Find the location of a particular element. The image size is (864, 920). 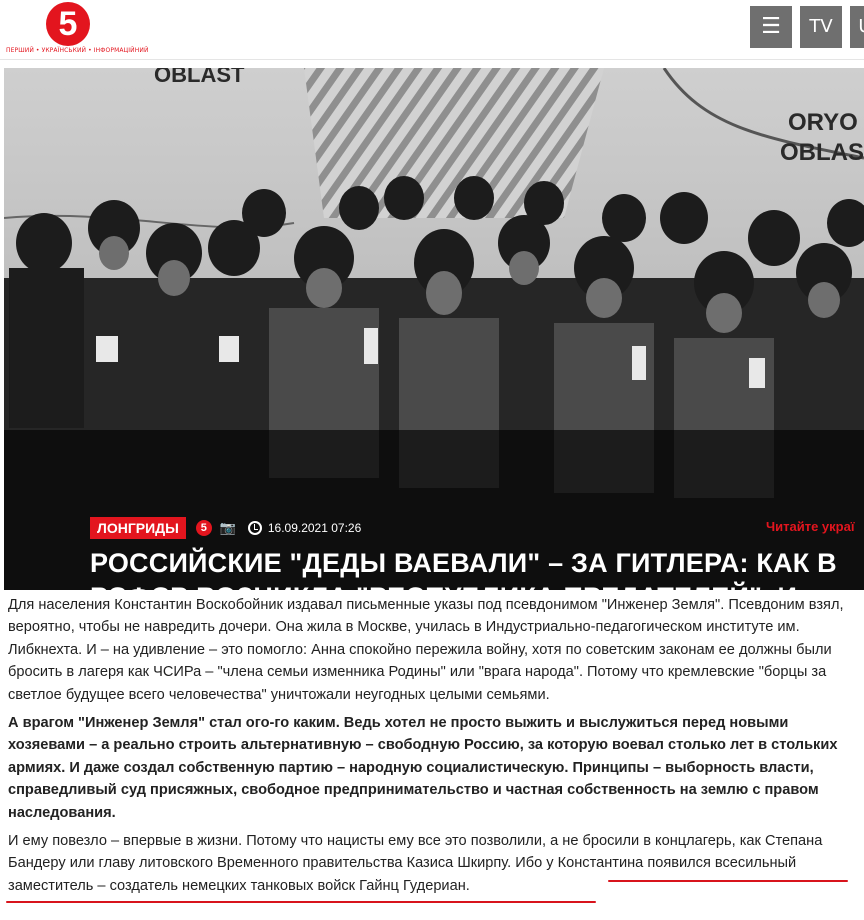

channel-5-icon: 5 is located at coordinates (203, 528).